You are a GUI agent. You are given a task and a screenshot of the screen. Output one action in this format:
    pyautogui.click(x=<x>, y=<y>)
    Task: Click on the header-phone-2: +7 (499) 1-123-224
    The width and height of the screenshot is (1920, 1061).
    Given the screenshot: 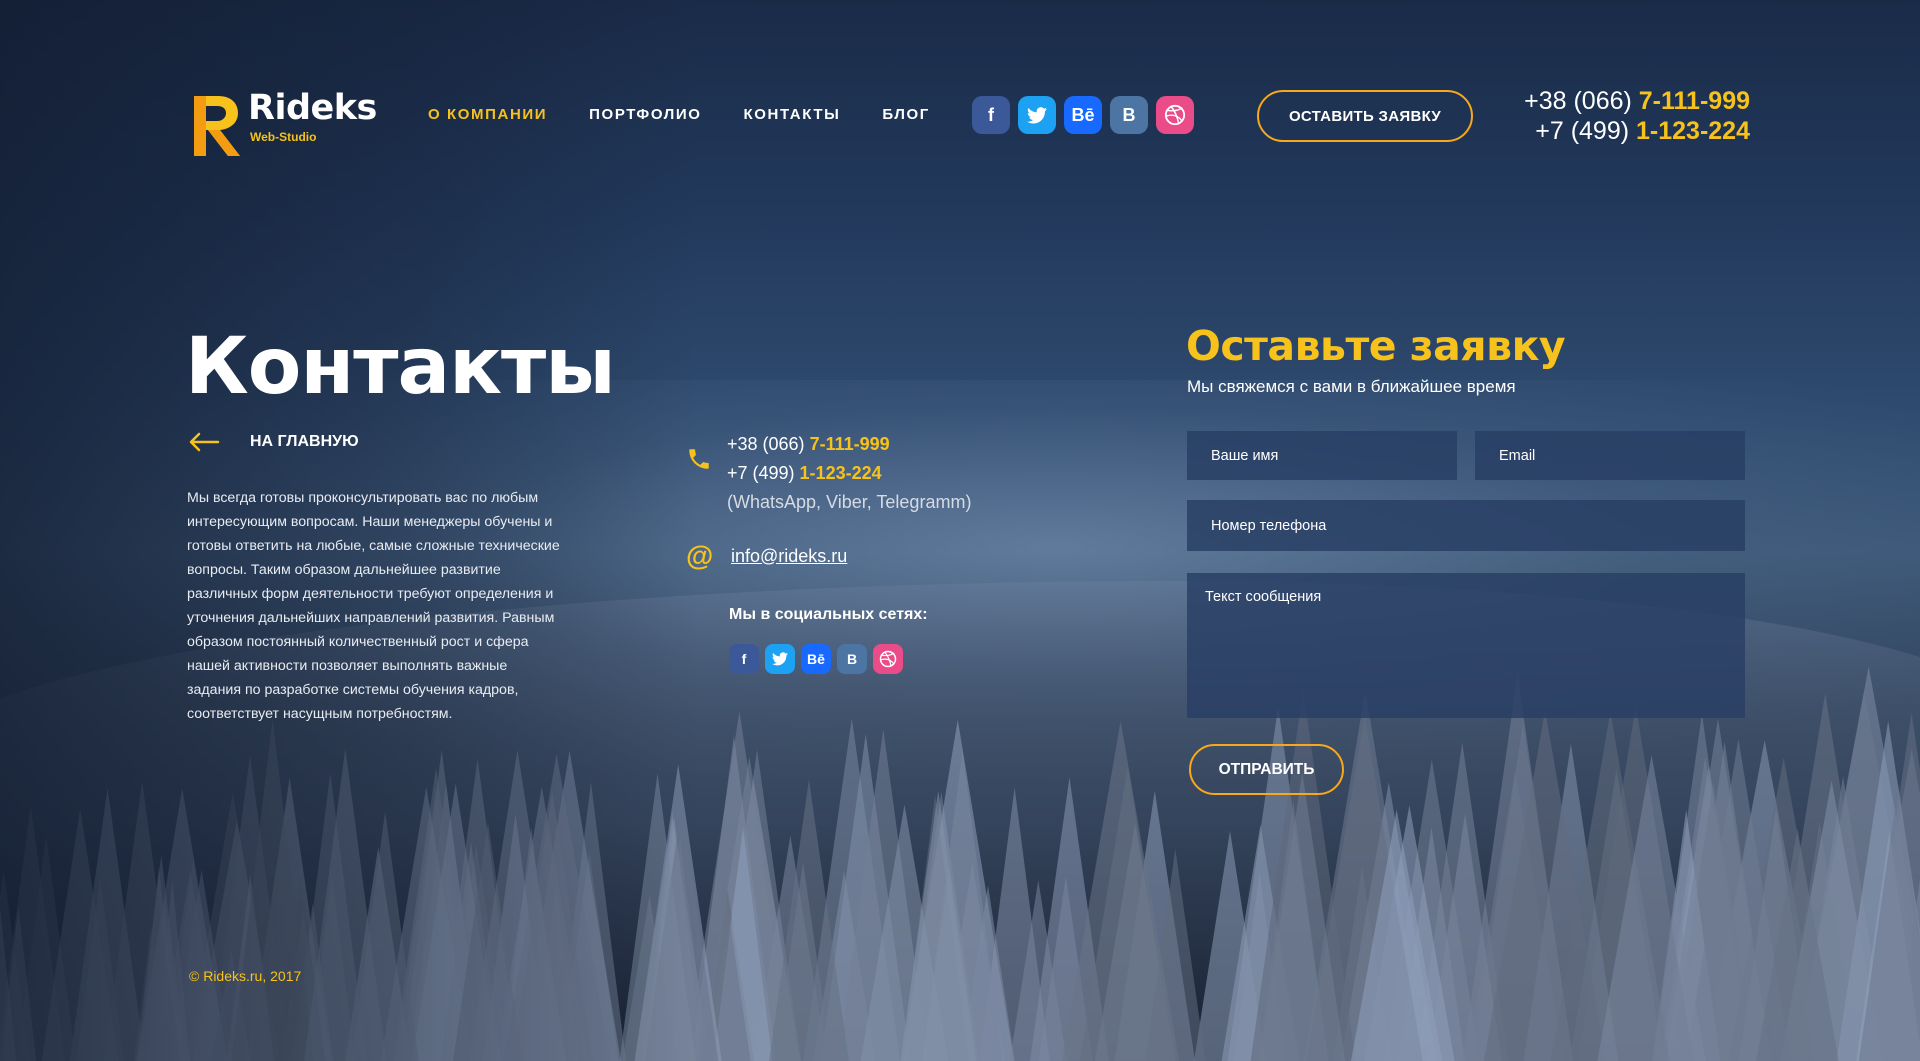 What is the action you would take?
    pyautogui.click(x=1637, y=131)
    